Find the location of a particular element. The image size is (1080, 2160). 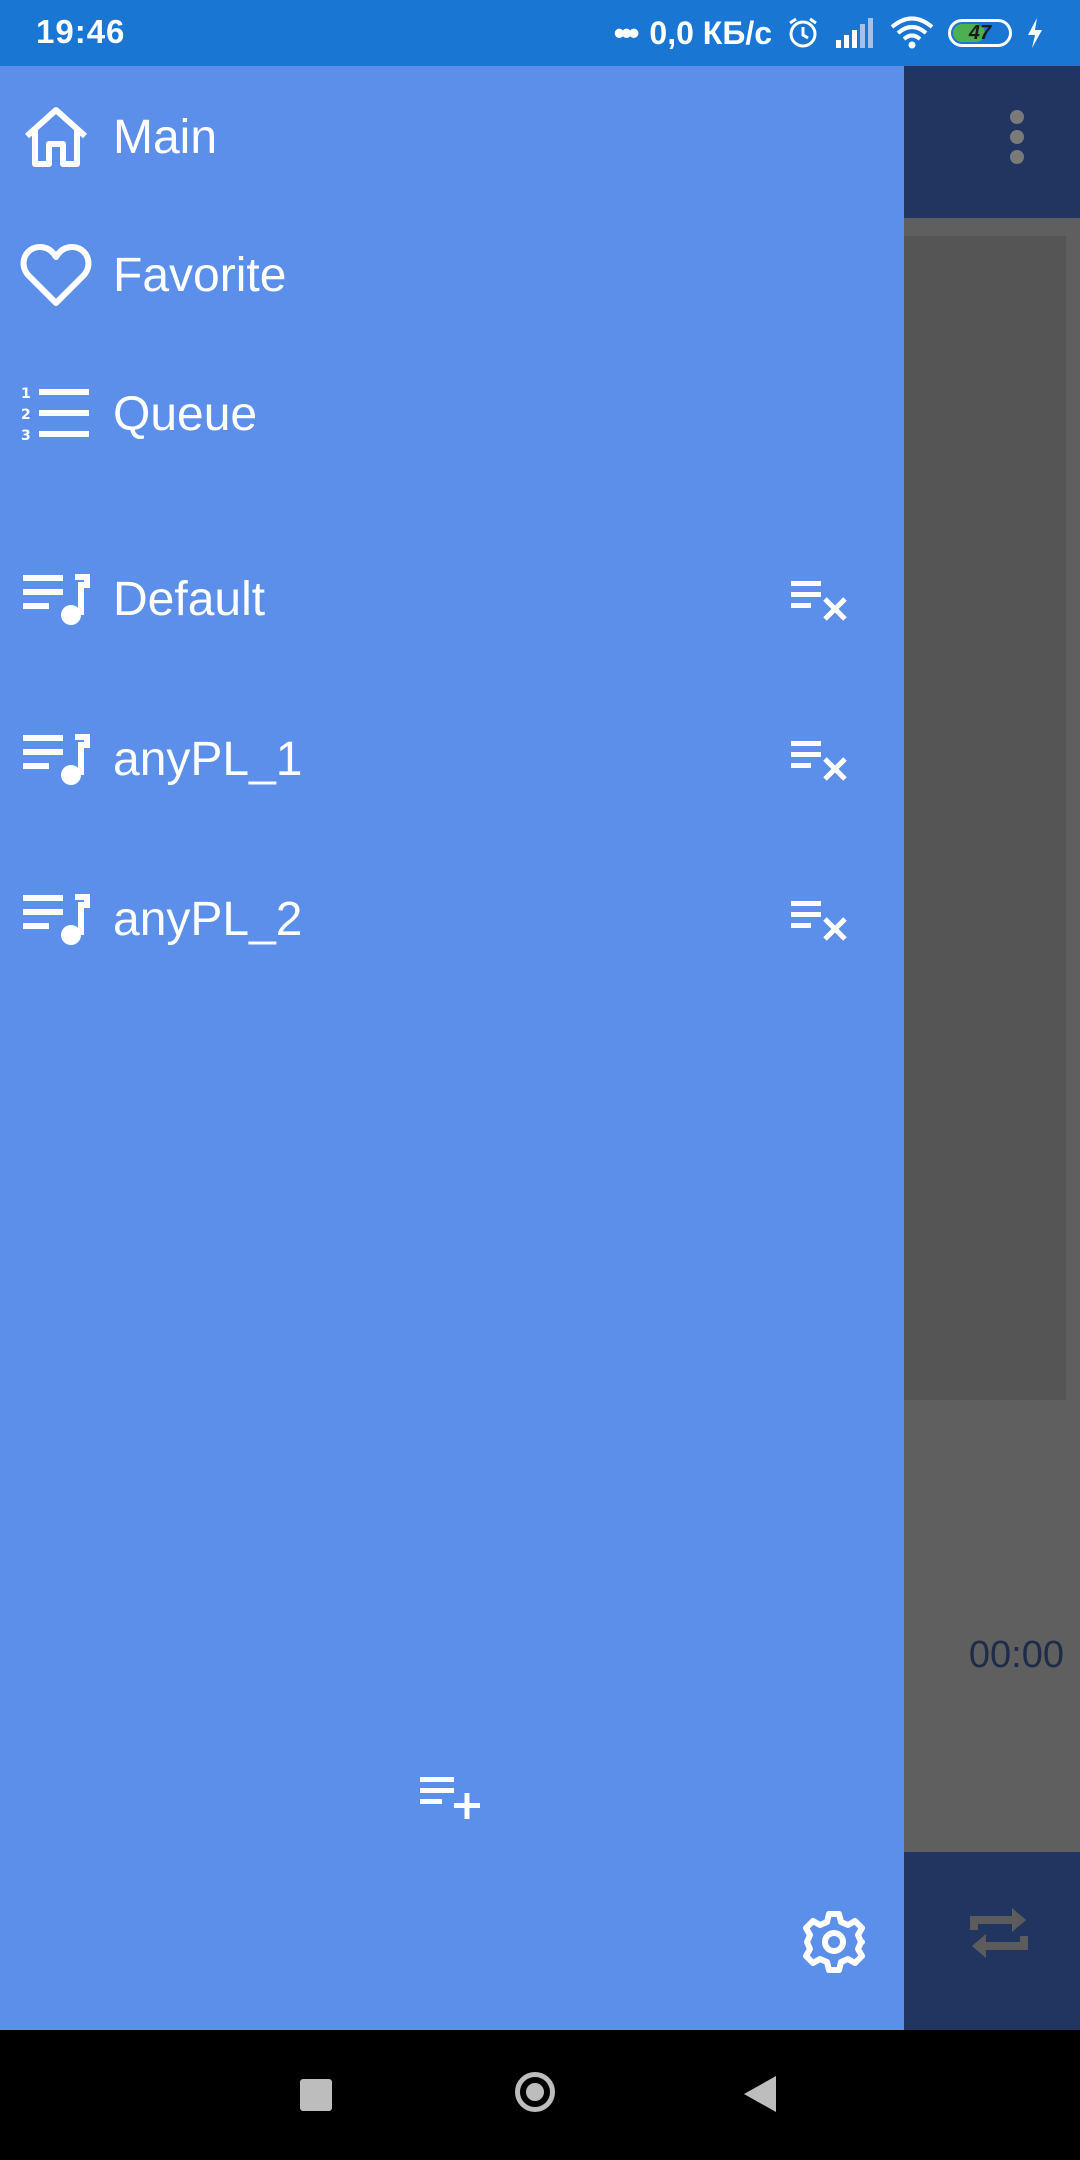

svg-text: 2 is located at coordinates (26, 415).